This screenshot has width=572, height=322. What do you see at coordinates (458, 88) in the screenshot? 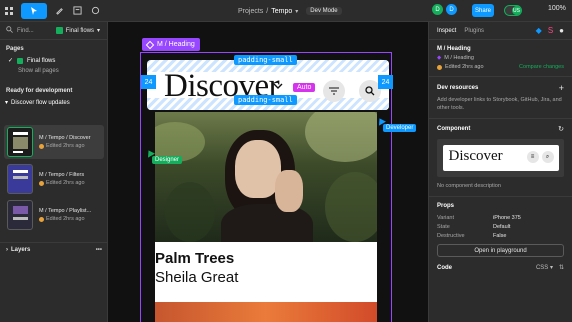
I see `dev-resources-heading: Dev resources` at bounding box center [458, 88].